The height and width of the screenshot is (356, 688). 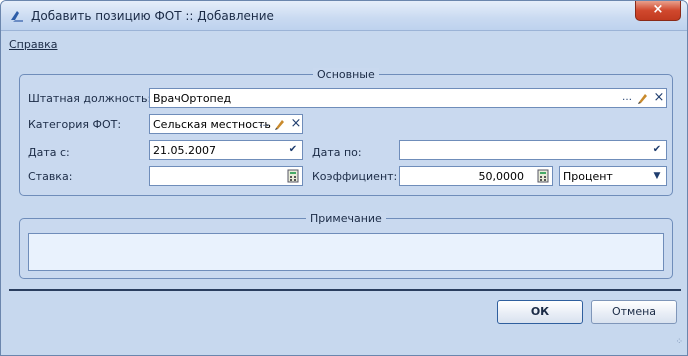 I want to click on date-from-field: 21.05.2007 ✔, so click(x=226, y=150).